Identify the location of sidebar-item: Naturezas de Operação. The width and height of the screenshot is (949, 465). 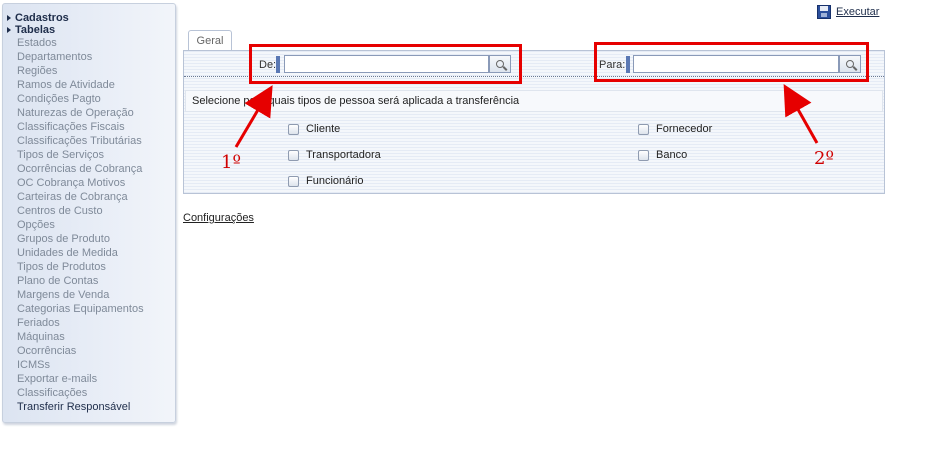
(96, 113).